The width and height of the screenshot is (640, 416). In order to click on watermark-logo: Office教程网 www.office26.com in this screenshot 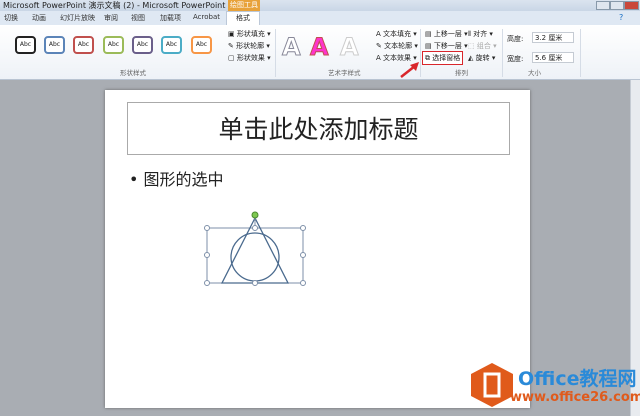, I will do `click(555, 386)`.